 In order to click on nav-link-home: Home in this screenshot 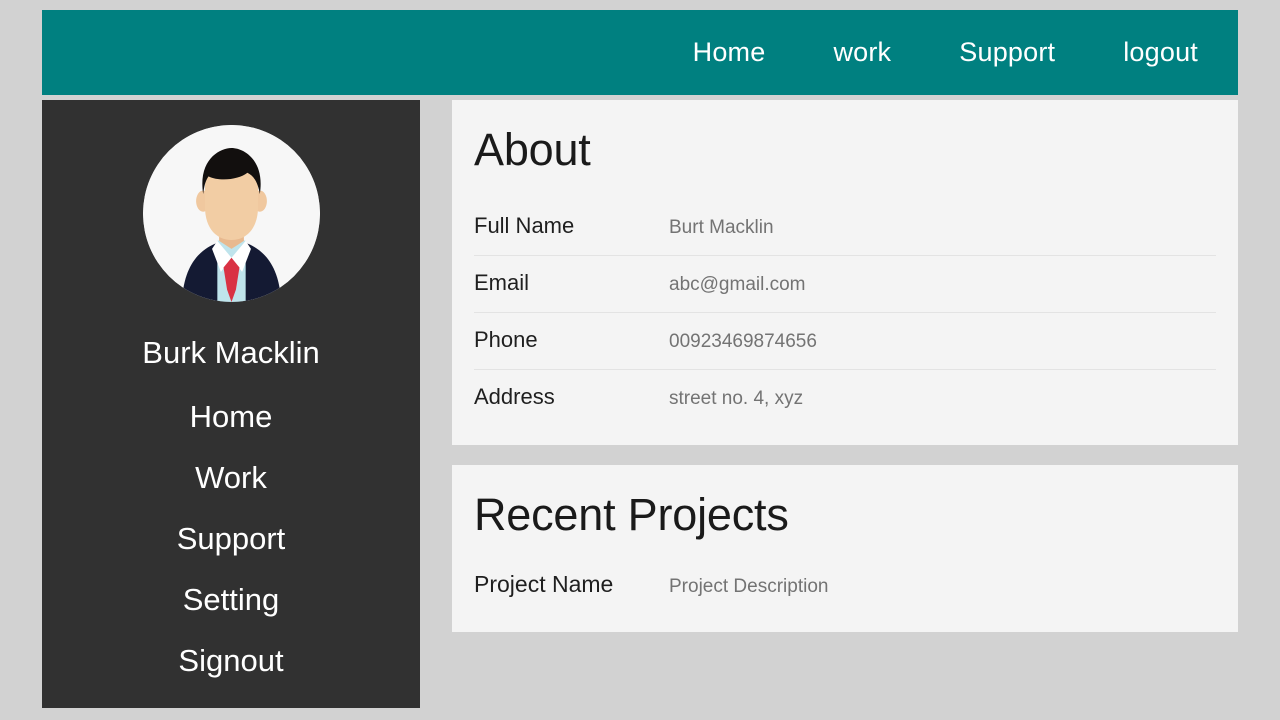, I will do `click(729, 52)`.